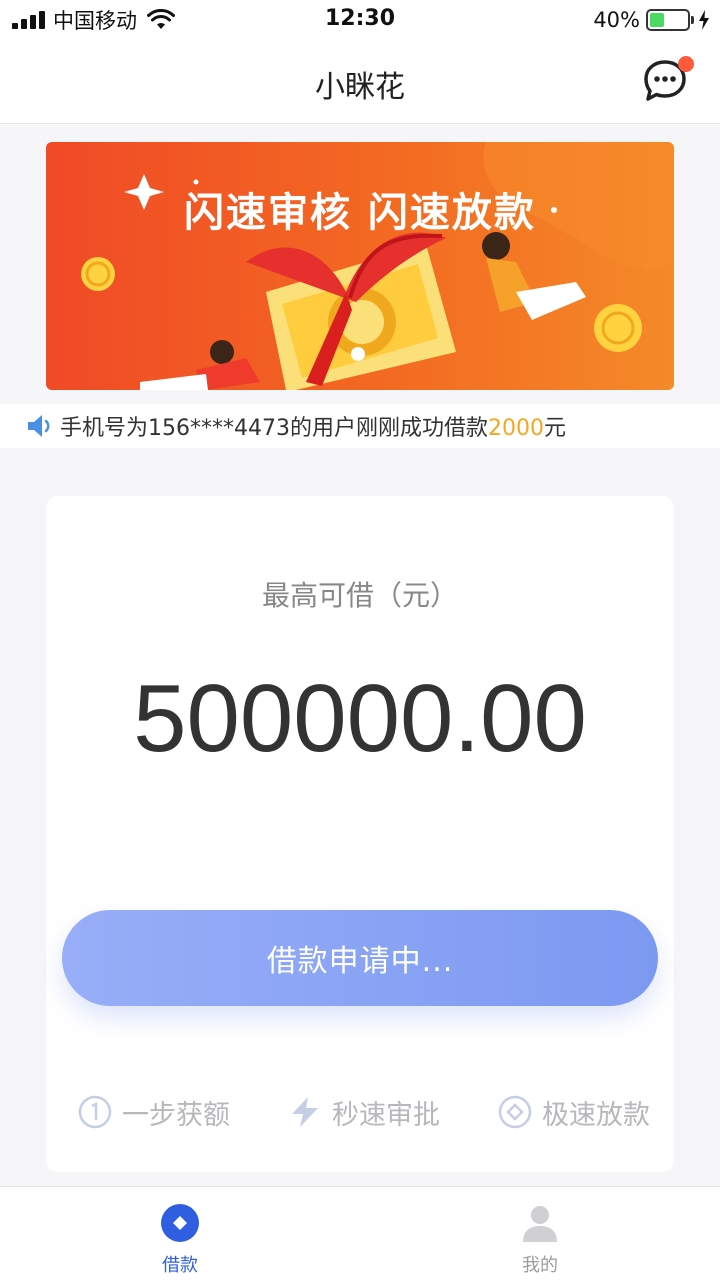 The height and width of the screenshot is (1280, 720). What do you see at coordinates (180, 1223) in the screenshot?
I see `loan-icon` at bounding box center [180, 1223].